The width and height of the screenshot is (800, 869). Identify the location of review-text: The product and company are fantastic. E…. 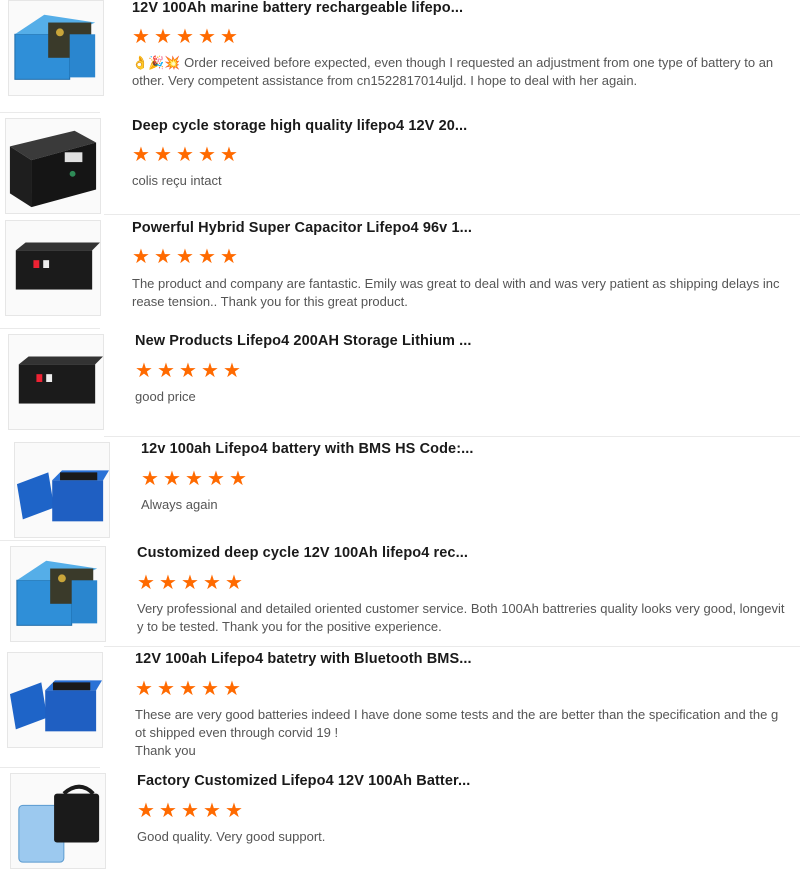
(456, 293).